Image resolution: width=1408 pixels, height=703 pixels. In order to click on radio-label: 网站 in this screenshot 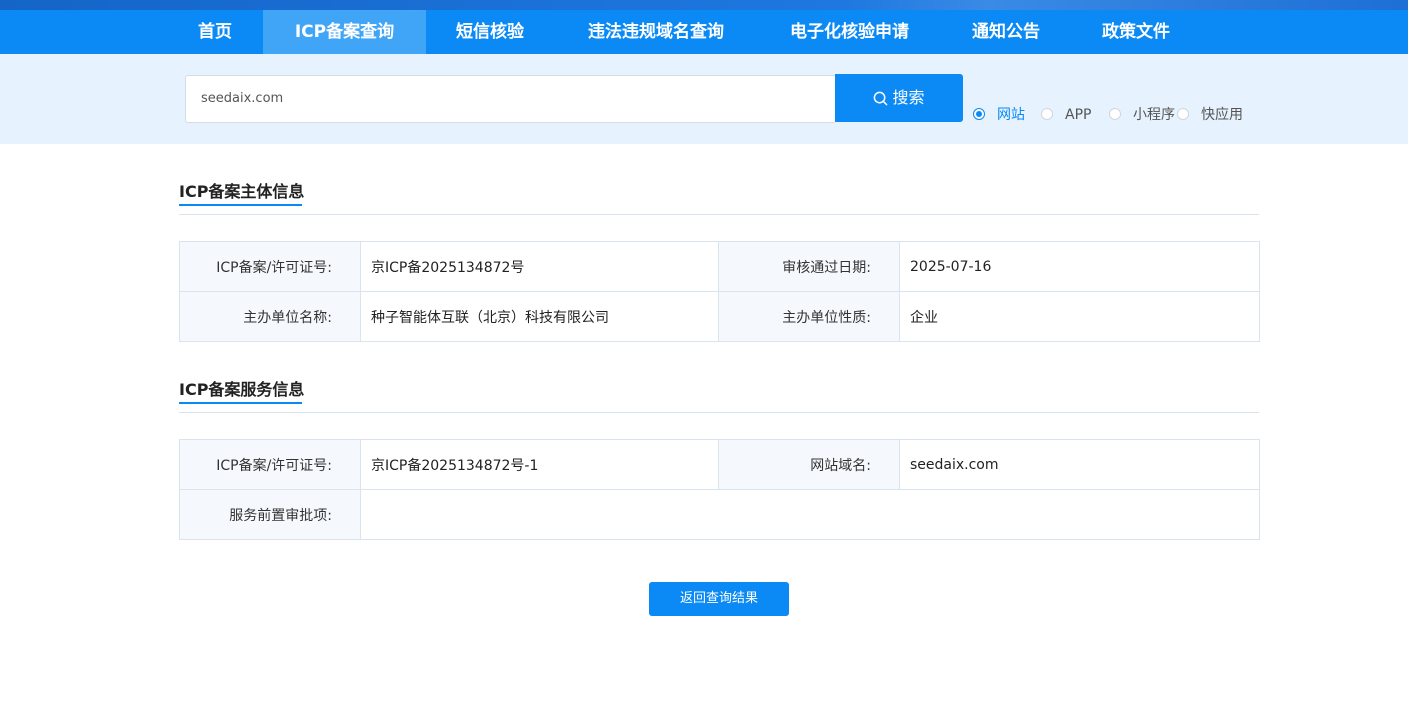, I will do `click(1011, 115)`.